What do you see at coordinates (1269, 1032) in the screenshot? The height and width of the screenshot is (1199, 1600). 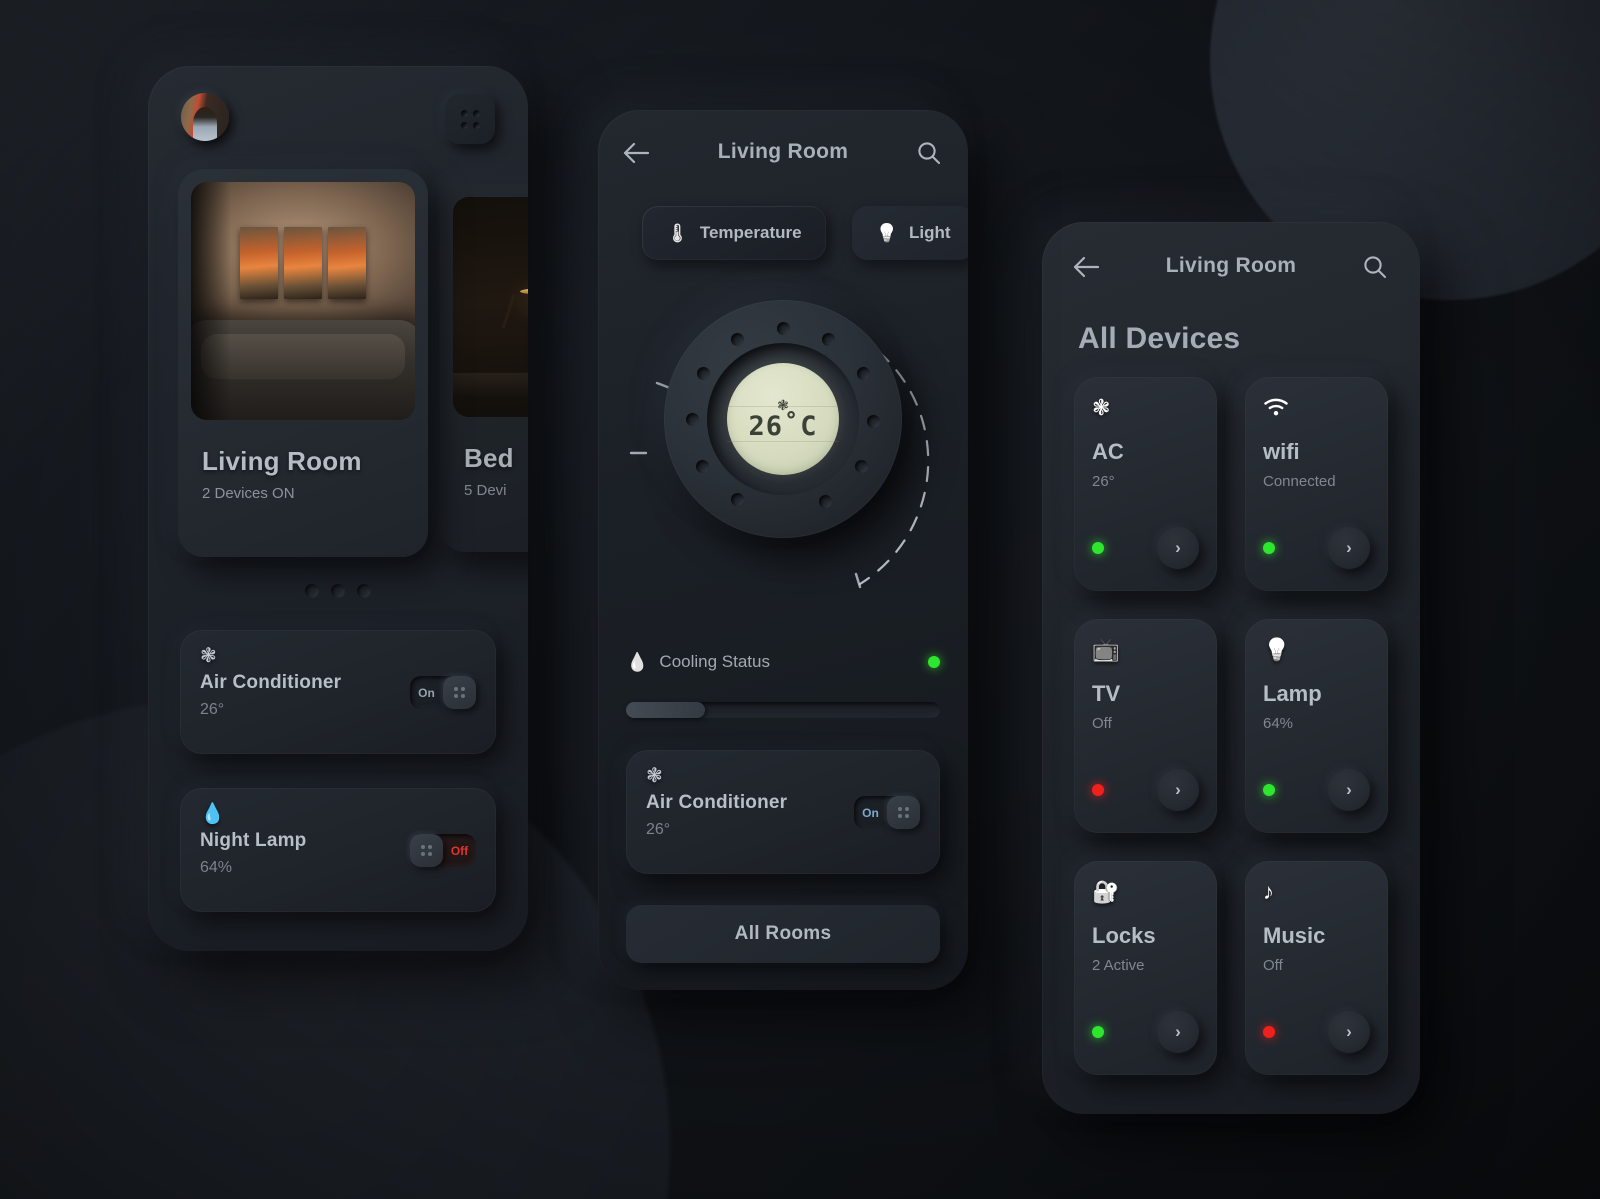 I see `status-indicator-off` at bounding box center [1269, 1032].